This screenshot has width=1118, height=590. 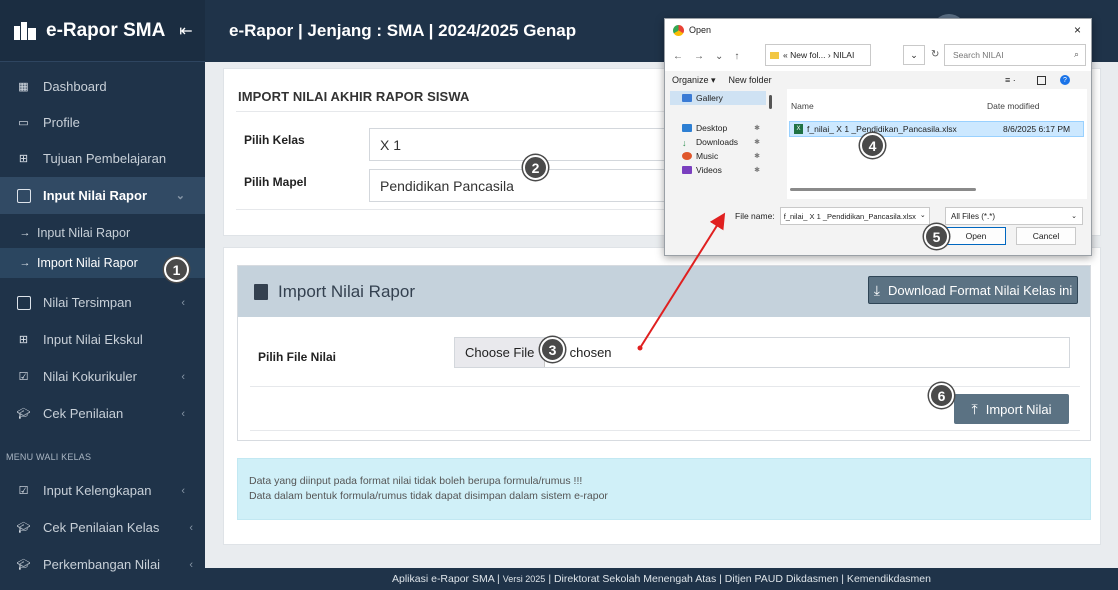 I want to click on browser-icon, so click(x=678, y=30).